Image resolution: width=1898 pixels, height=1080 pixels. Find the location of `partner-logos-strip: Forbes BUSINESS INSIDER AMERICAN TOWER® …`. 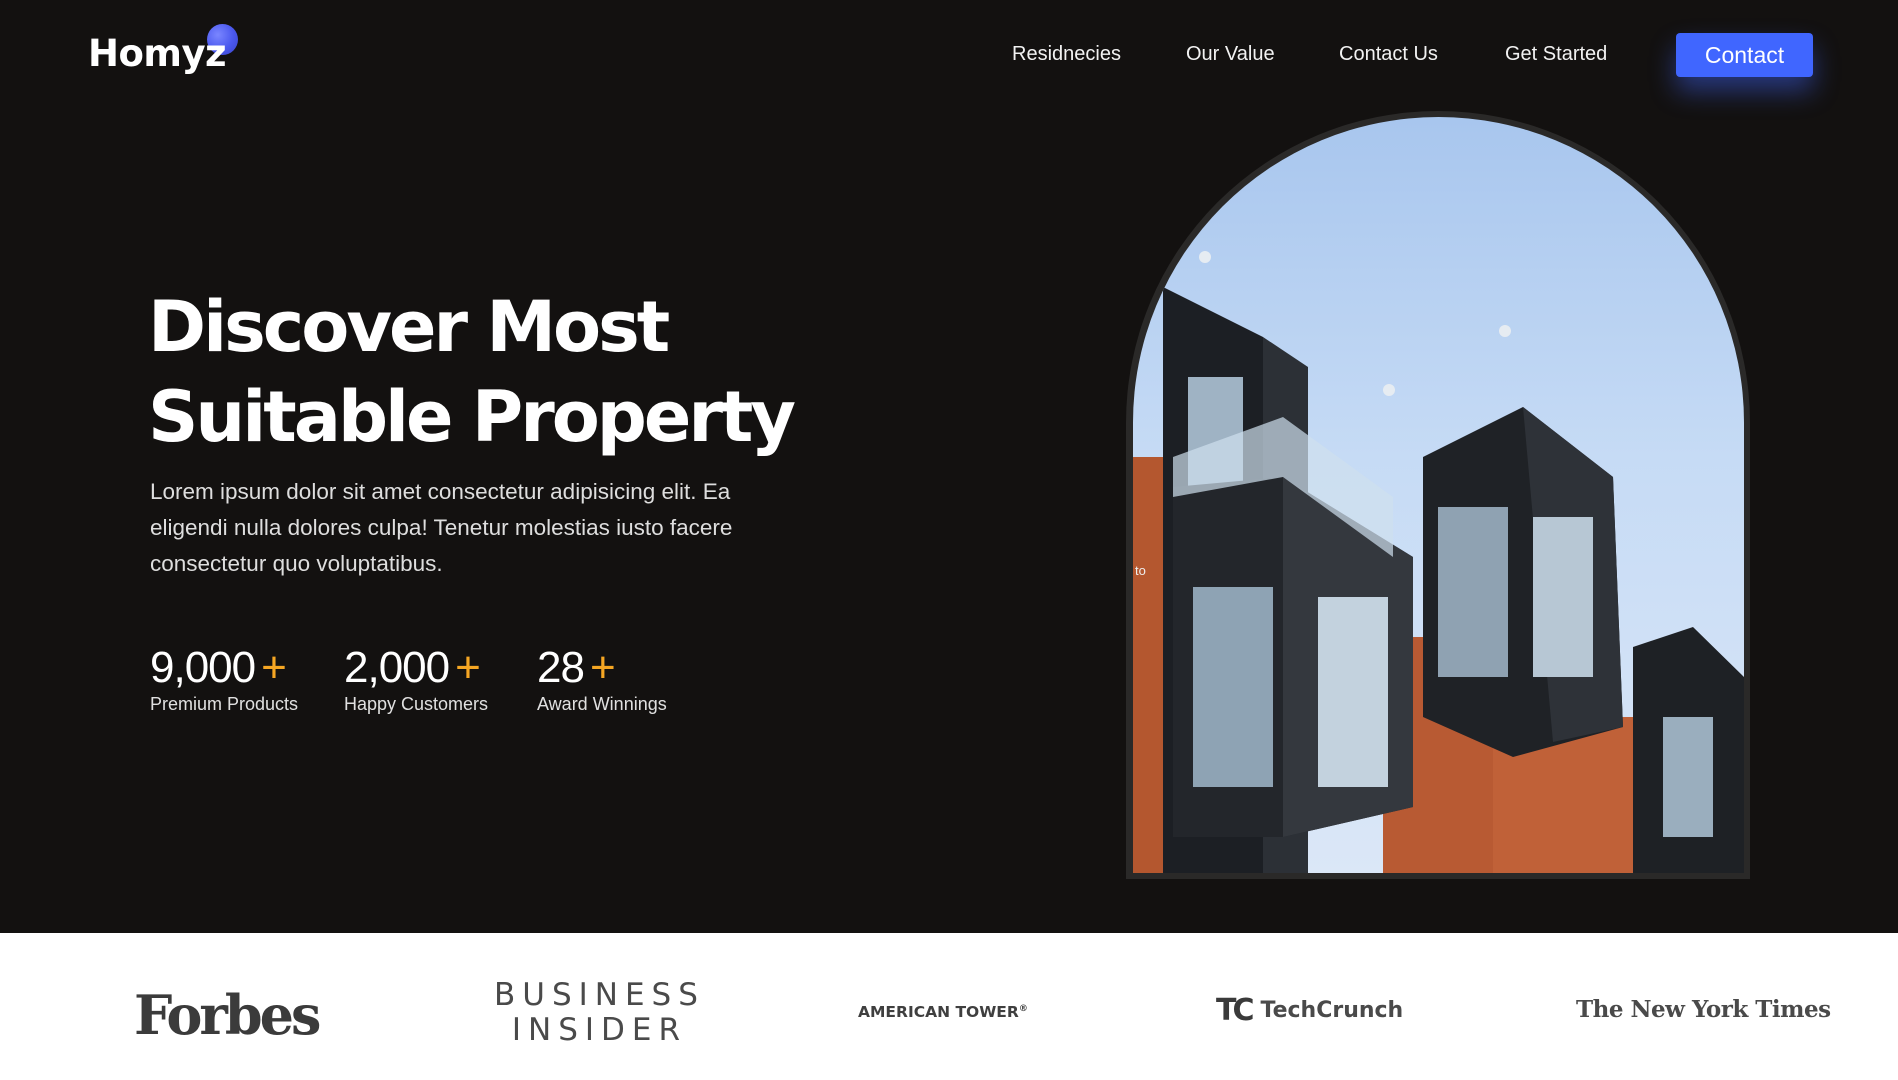

partner-logos-strip: Forbes BUSINESS INSIDER AMERICAN TOWER® … is located at coordinates (949, 1006).